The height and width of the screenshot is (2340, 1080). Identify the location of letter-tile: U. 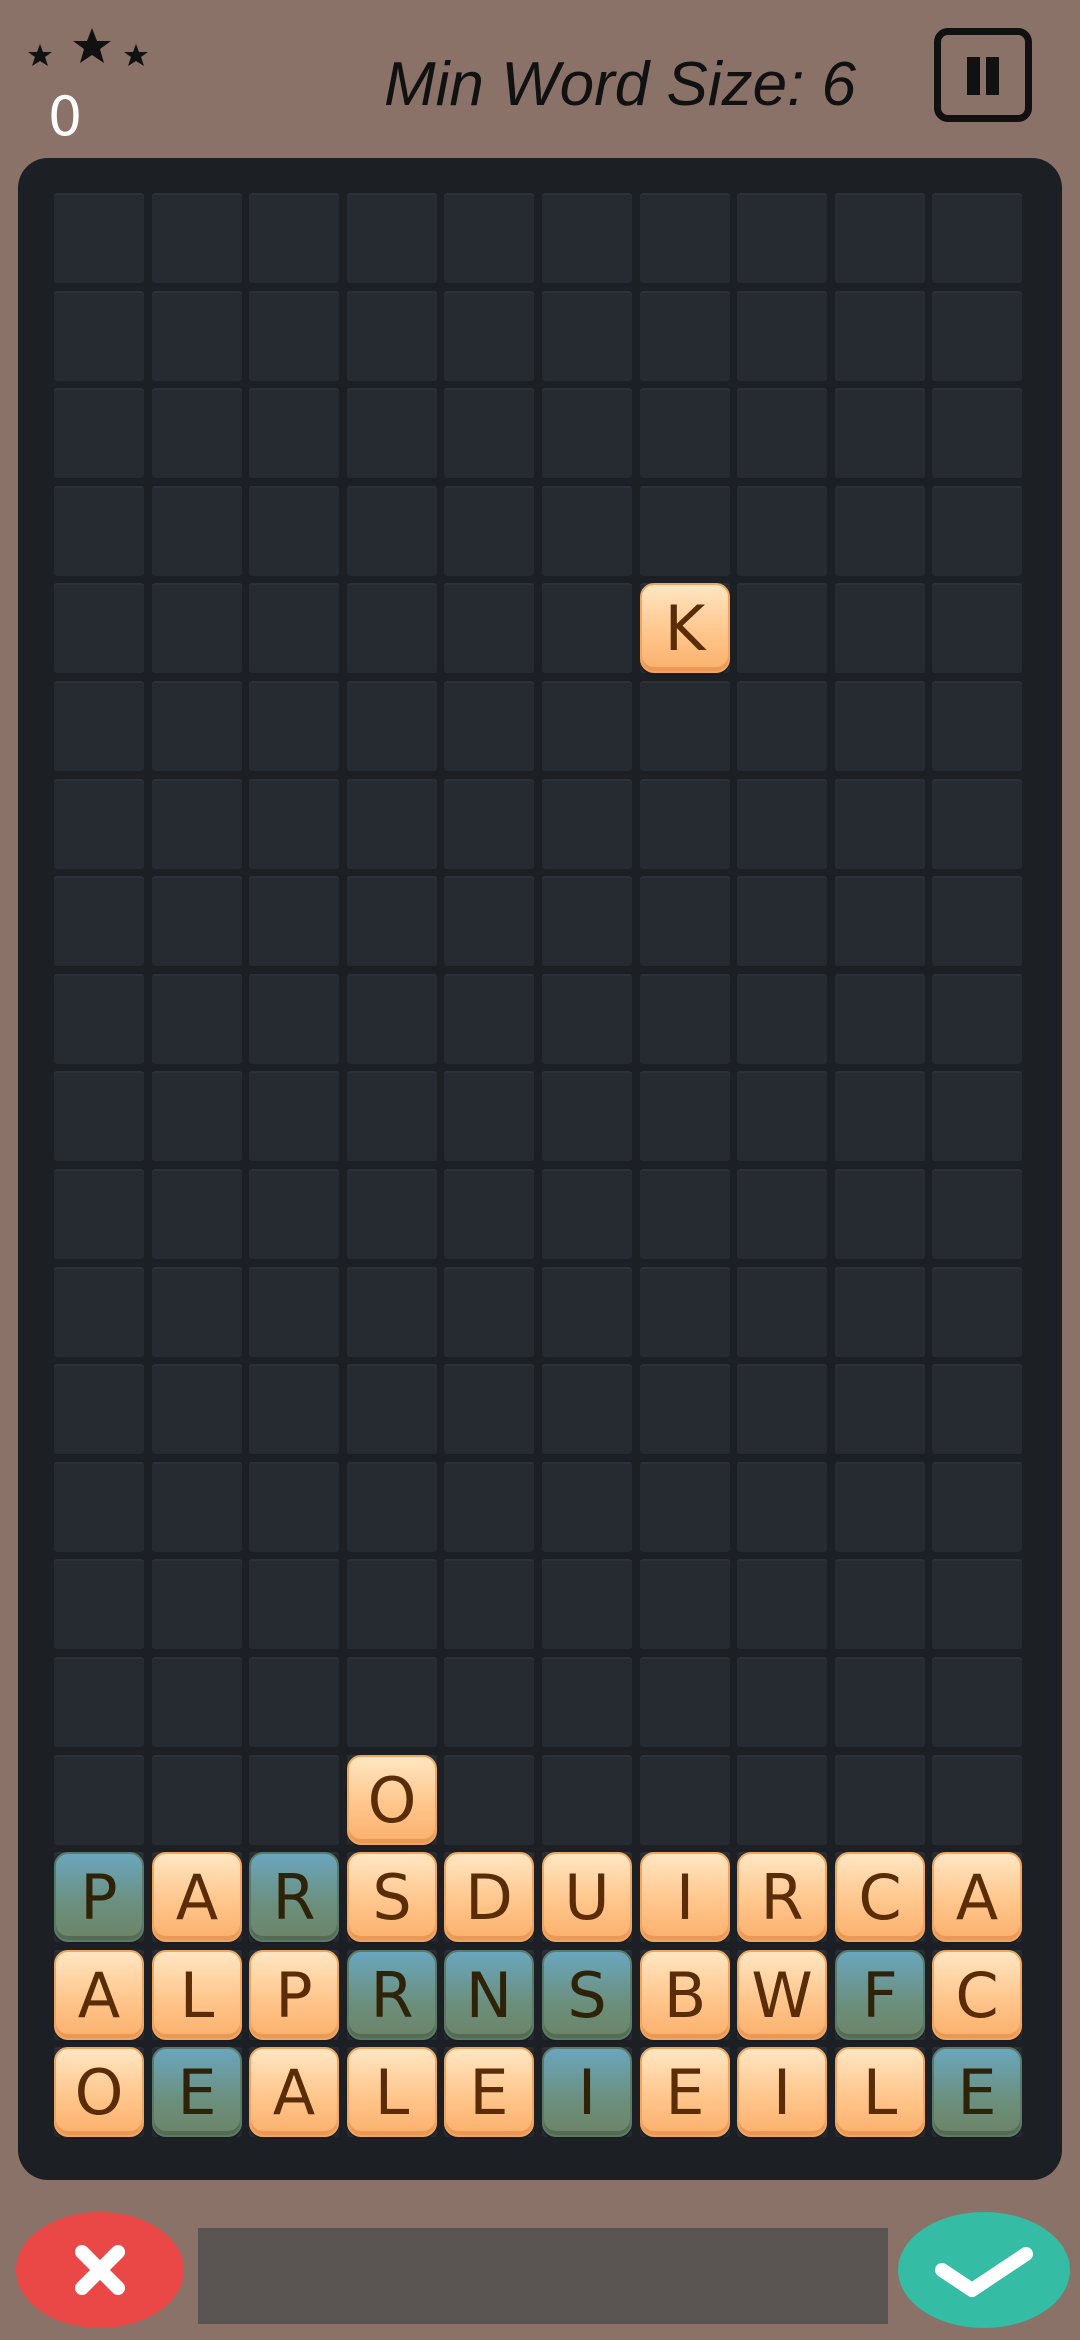
(587, 1897).